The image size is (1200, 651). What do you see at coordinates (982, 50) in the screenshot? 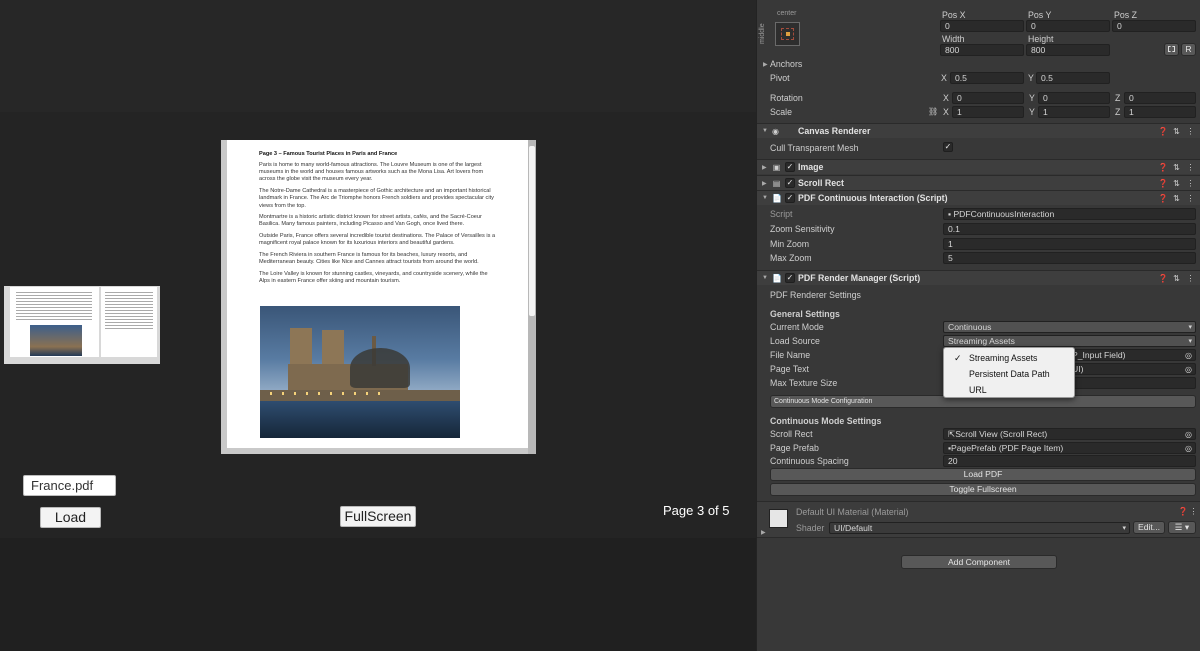
I see `width-field: 800` at bounding box center [982, 50].